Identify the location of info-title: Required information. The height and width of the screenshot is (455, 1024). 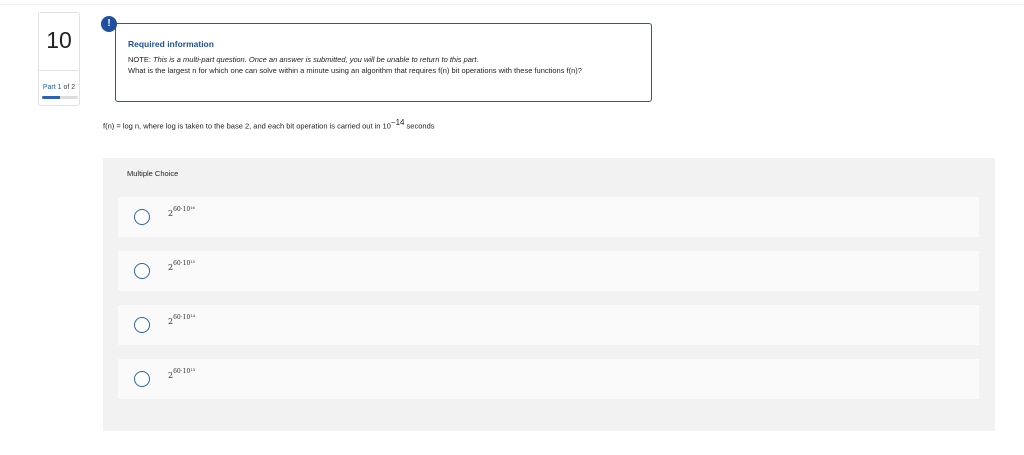
(171, 44).